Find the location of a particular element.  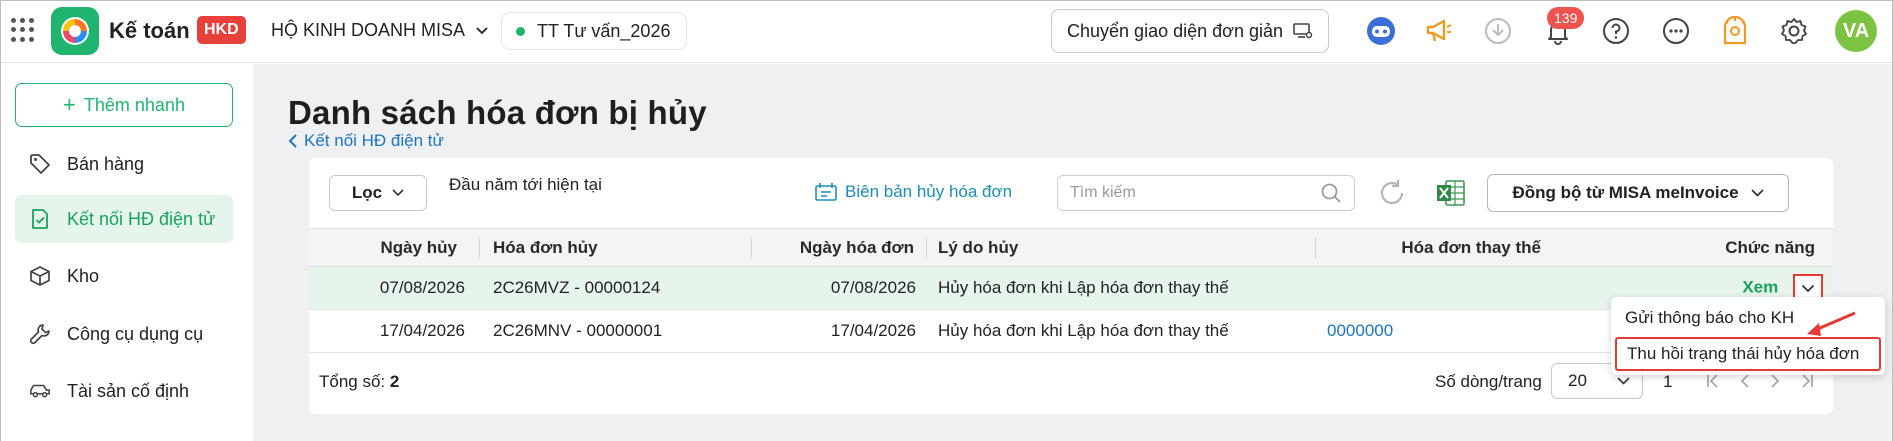

filter-label: Lọc is located at coordinates (367, 192).